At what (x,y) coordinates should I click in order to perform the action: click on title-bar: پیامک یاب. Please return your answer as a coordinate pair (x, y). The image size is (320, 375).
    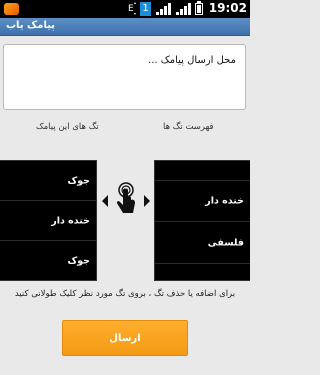
    Looking at the image, I should click on (125, 27).